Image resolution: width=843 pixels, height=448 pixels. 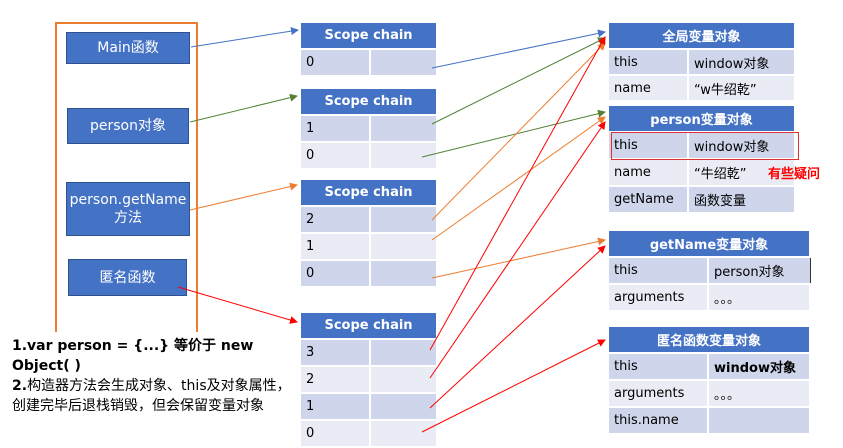 I want to click on anonymous-function-box: 匿名函数, so click(x=127, y=277).